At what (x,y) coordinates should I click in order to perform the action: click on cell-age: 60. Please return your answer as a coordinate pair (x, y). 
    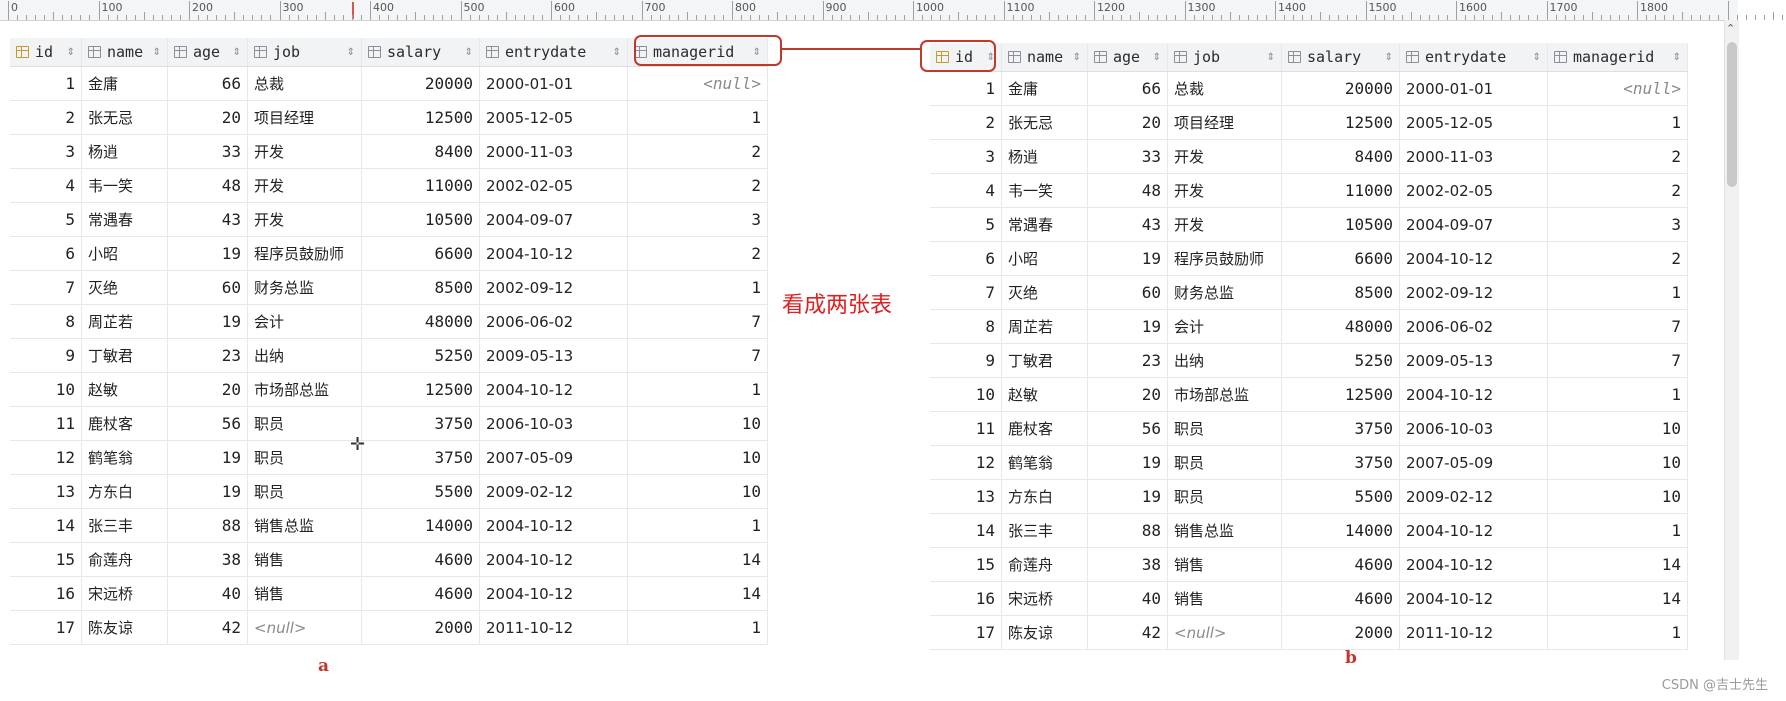
    Looking at the image, I should click on (1128, 292).